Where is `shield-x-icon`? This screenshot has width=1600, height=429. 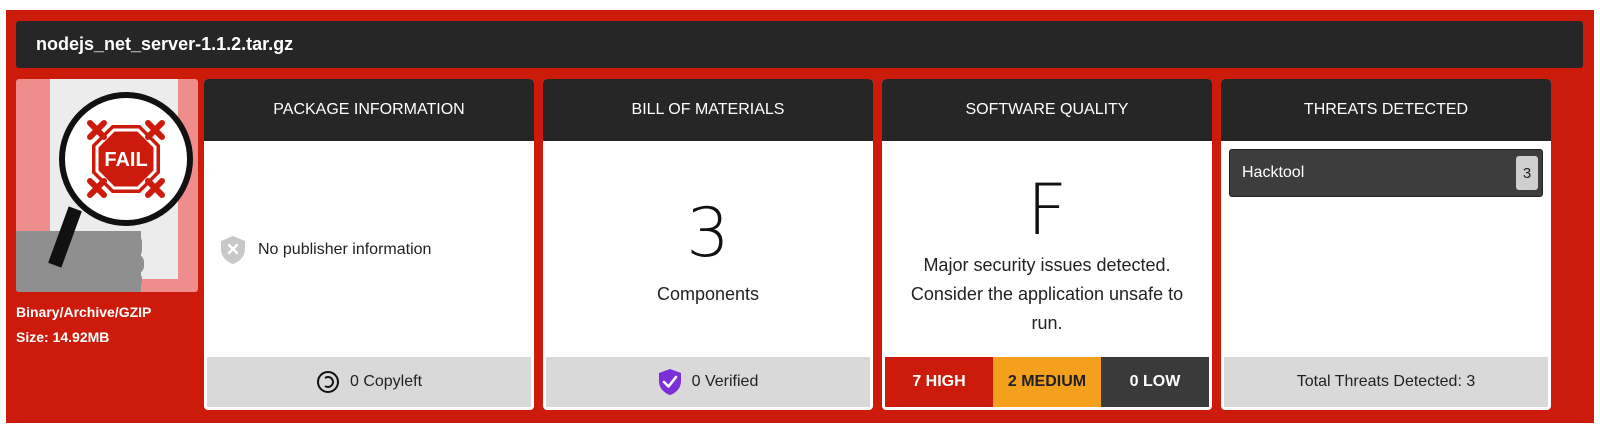 shield-x-icon is located at coordinates (233, 250).